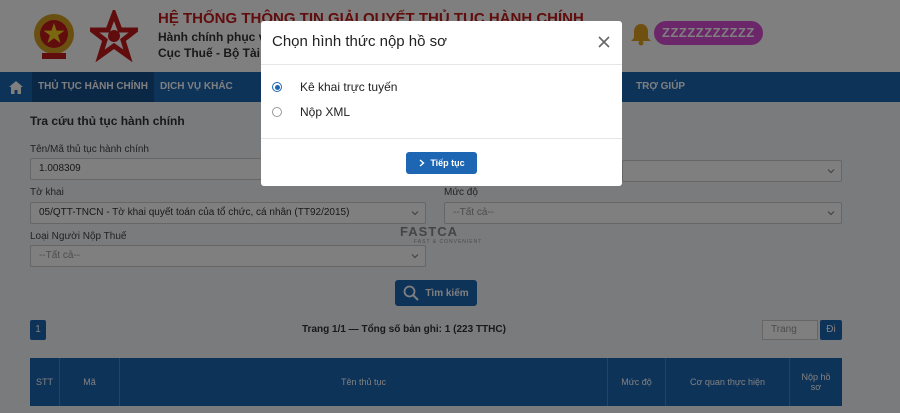 This screenshot has height=413, width=900. I want to click on option-label: Nộp XML, so click(325, 112).